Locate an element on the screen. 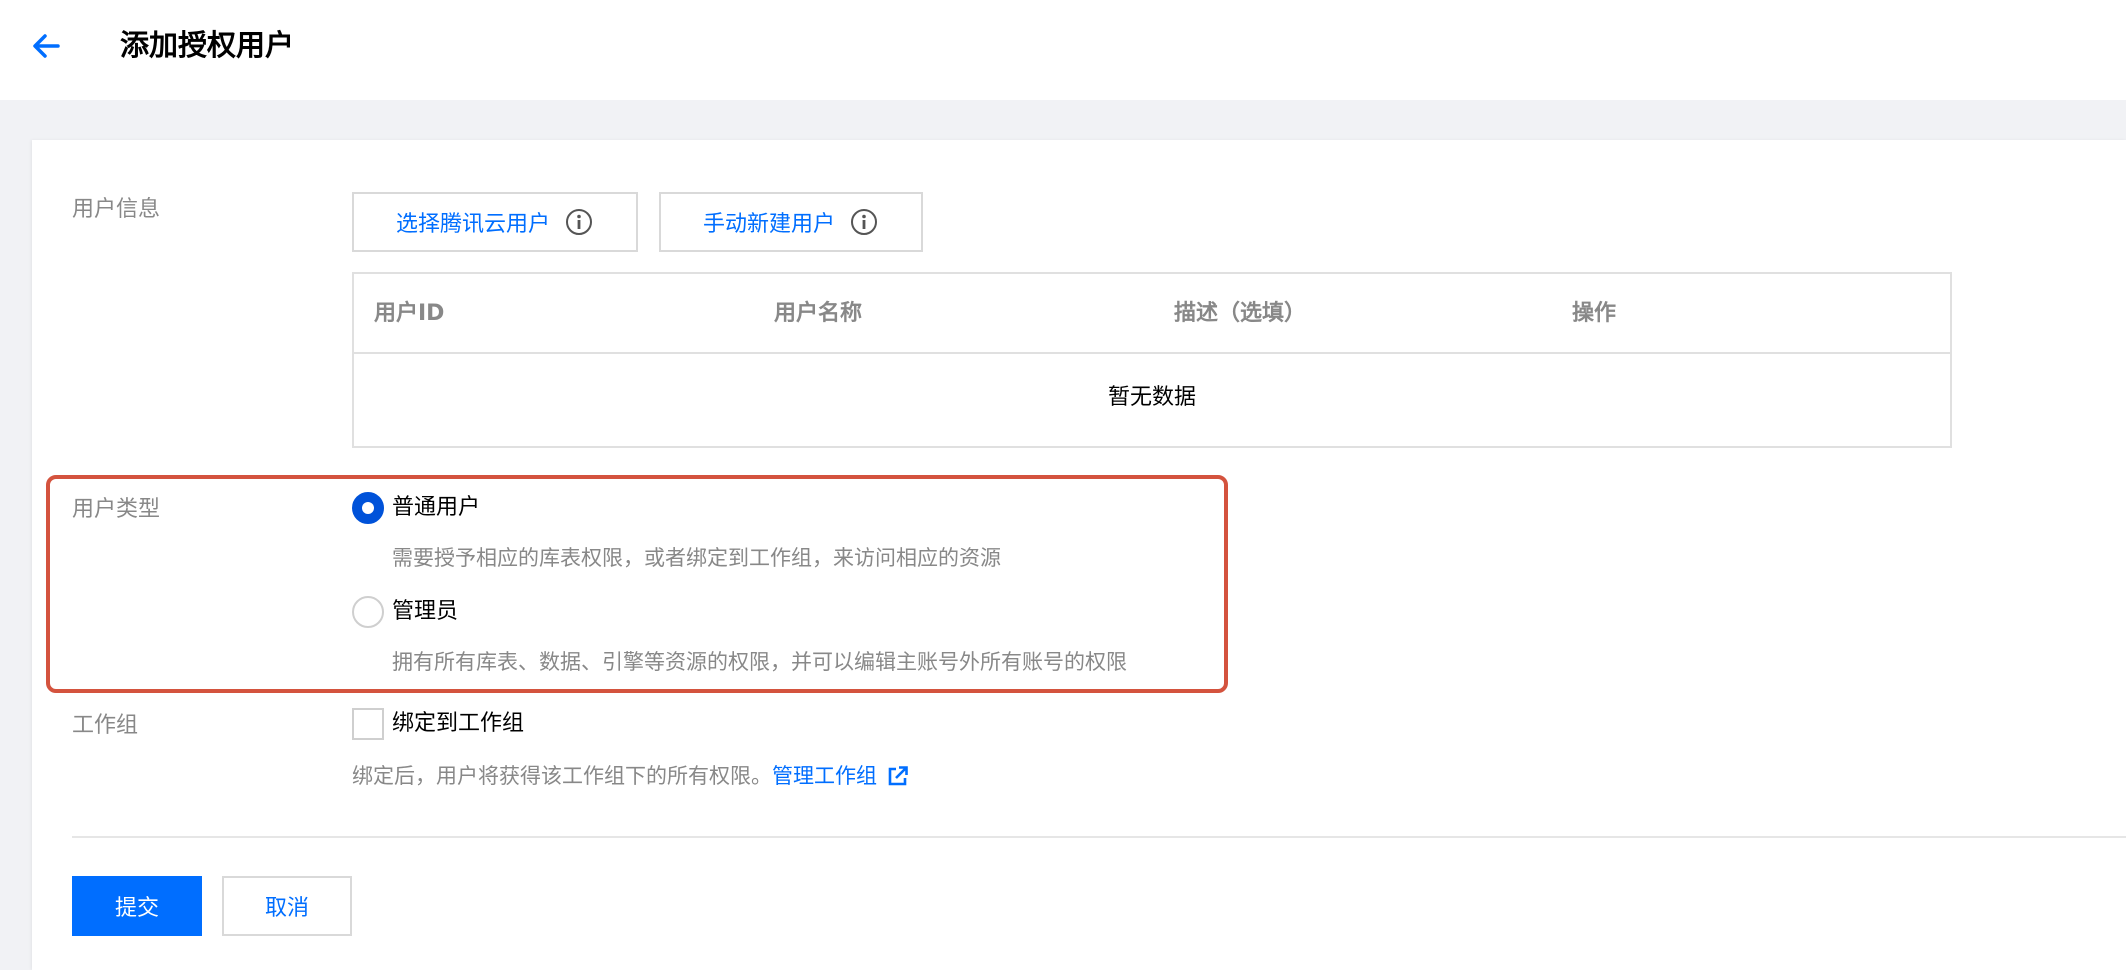 This screenshot has height=970, width=2126. cancel-button: 取消 is located at coordinates (287, 906).